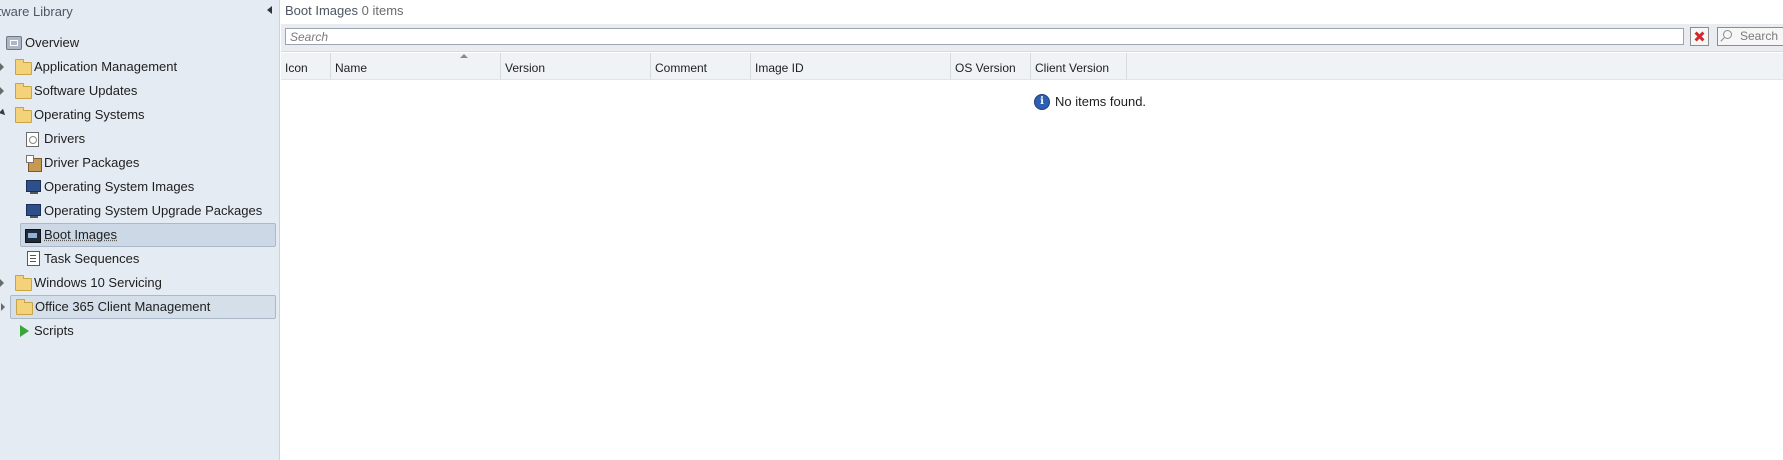  I want to click on tree-item-software-updates: Software Updates, so click(137, 91).